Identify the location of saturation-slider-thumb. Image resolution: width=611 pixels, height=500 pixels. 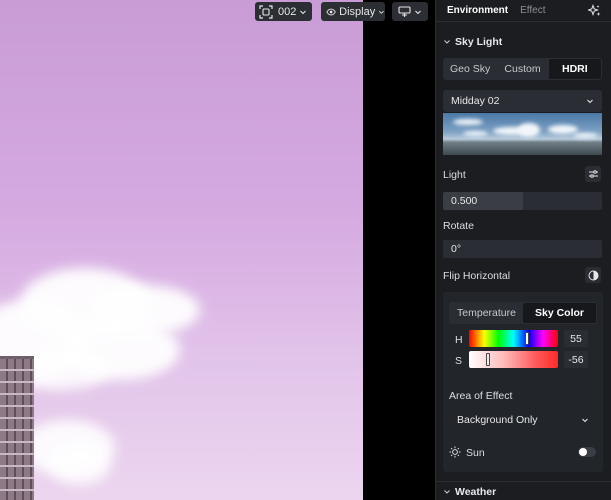
(488, 359).